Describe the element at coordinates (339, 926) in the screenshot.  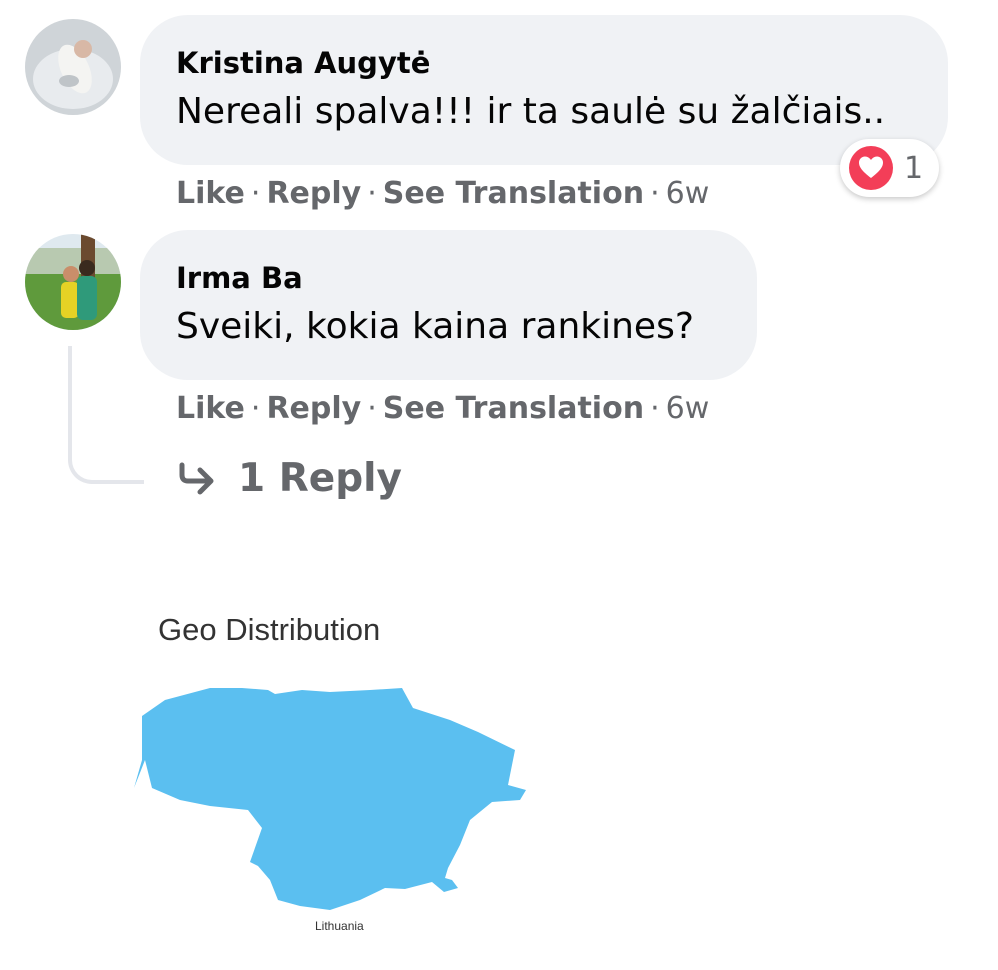
I see `region-label-lithuania: Lithuania` at that location.